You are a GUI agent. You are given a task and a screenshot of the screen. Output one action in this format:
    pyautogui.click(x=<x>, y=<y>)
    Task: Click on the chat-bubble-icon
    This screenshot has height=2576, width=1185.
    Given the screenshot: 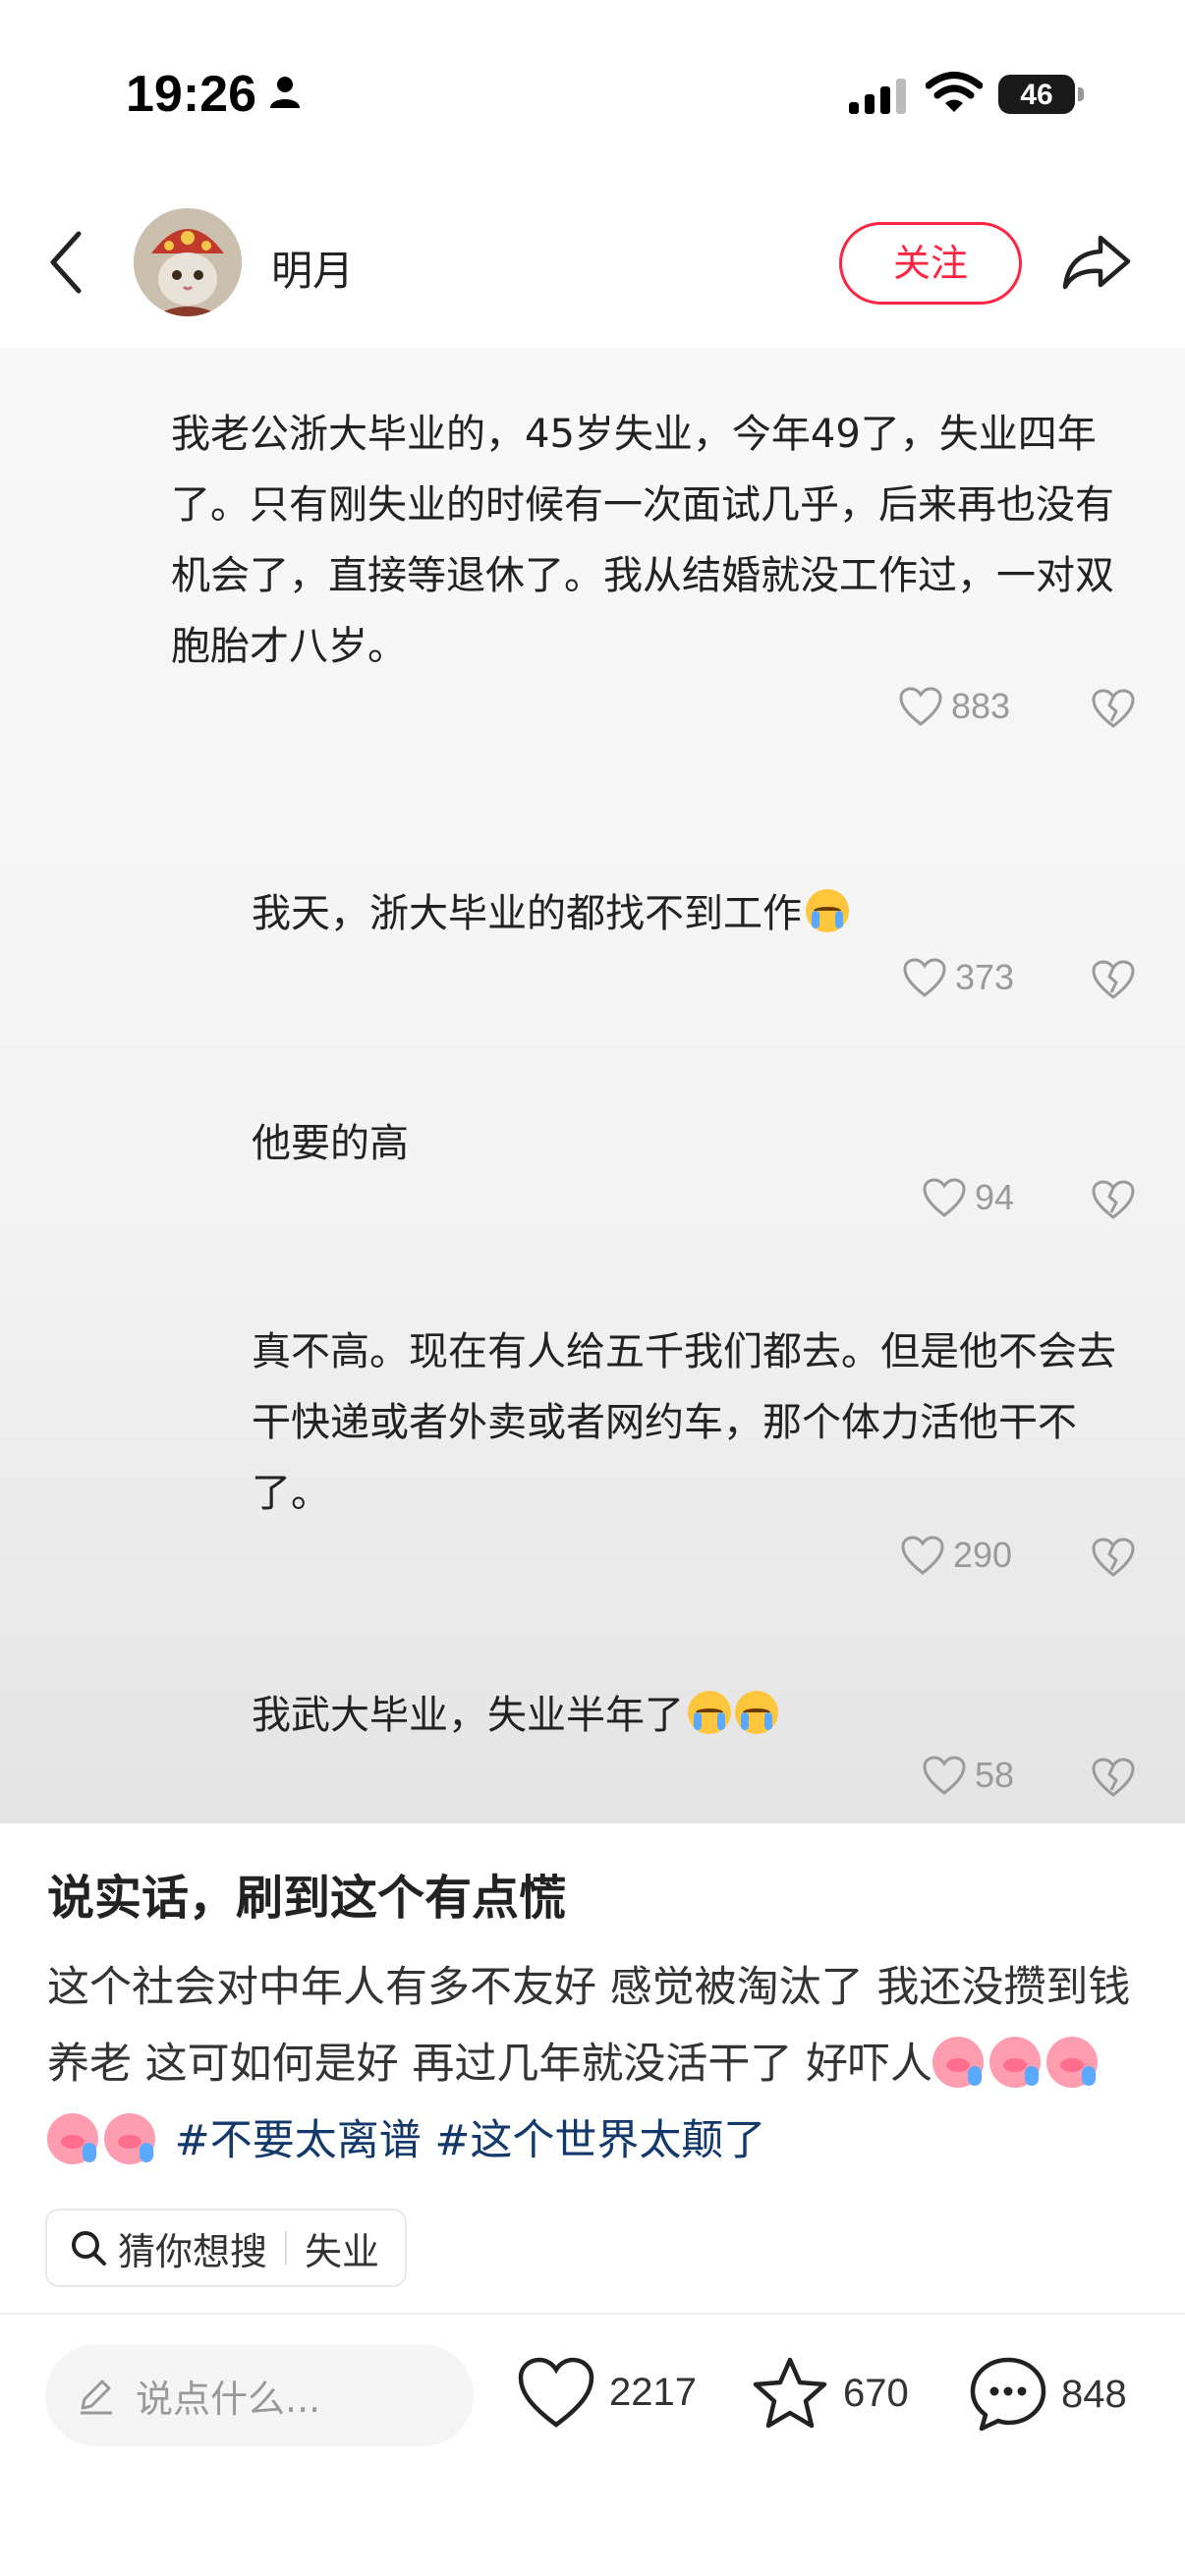 What is the action you would take?
    pyautogui.click(x=1008, y=2394)
    